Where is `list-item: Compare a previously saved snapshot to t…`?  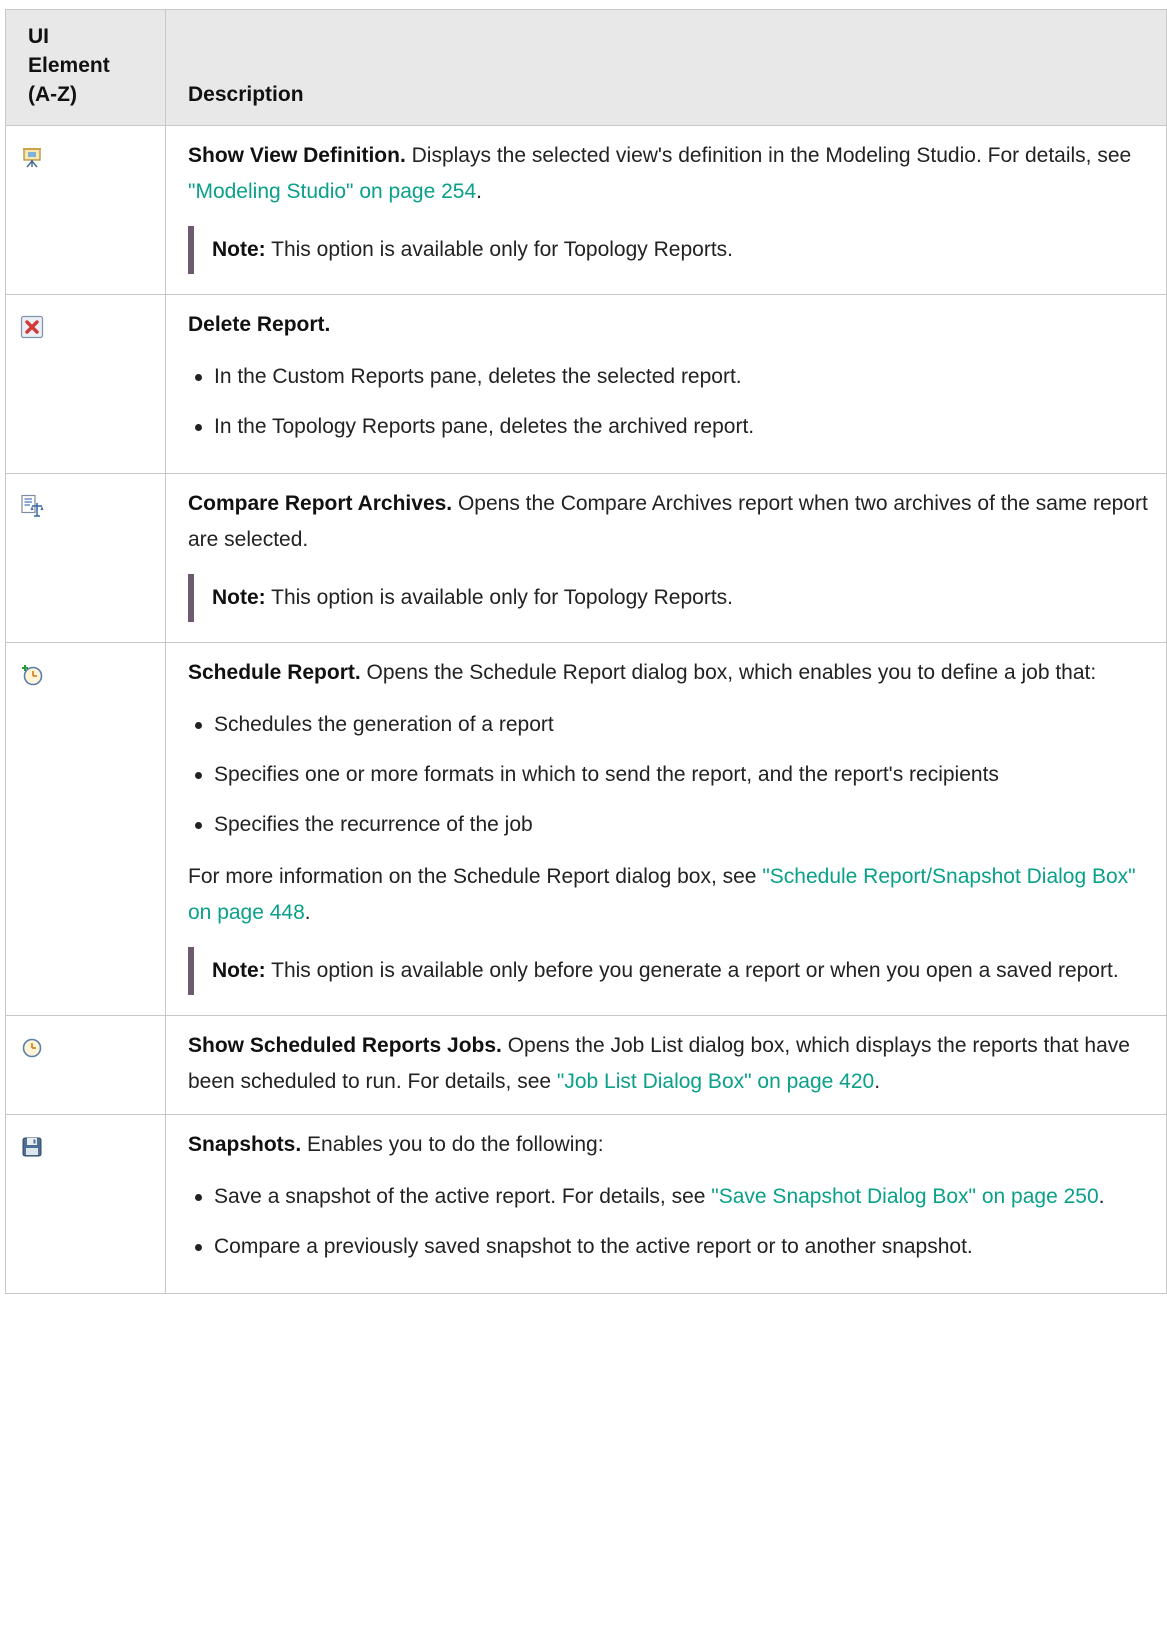 list-item: Compare a previously saved snapshot to t… is located at coordinates (670, 1247).